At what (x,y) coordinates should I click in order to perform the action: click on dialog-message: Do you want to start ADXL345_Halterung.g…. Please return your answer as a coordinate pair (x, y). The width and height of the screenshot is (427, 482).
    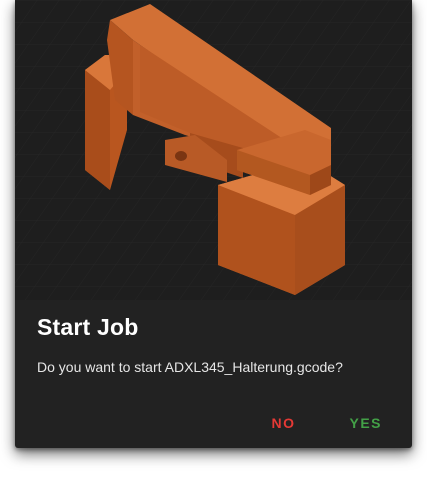
    Looking at the image, I should click on (190, 367).